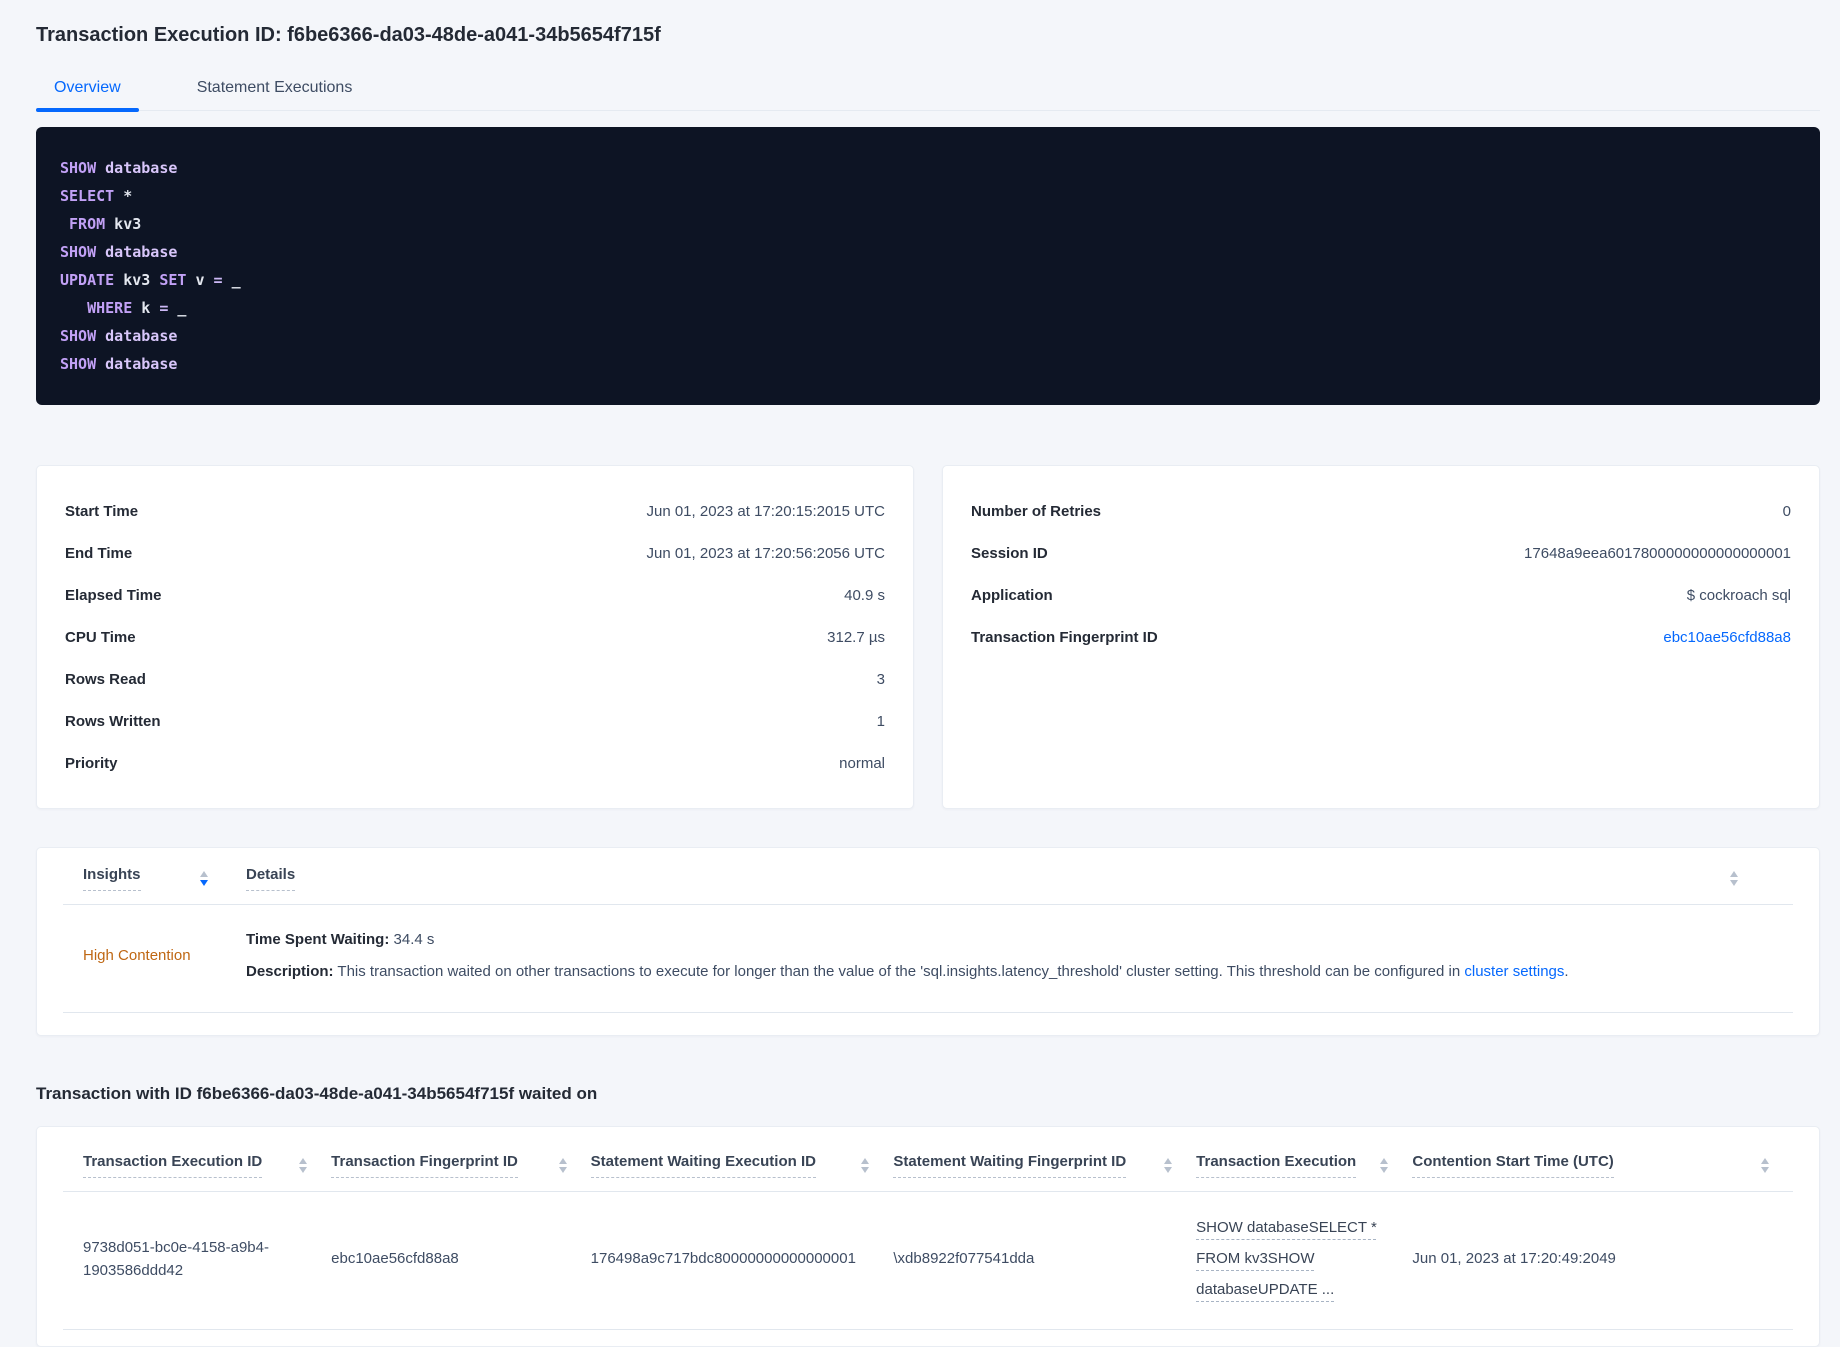 This screenshot has width=1840, height=1347. Describe the element at coordinates (475, 721) in the screenshot. I see `kv-row: Rows Written 1` at that location.